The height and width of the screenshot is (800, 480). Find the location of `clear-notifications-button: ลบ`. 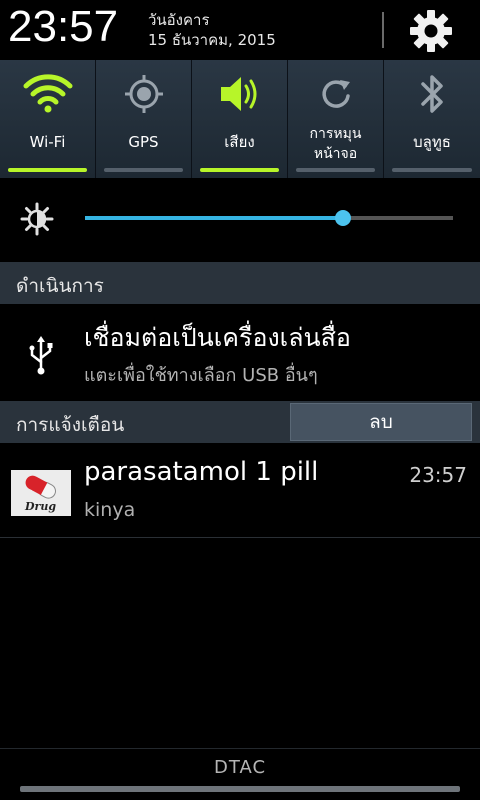

clear-notifications-button: ลบ is located at coordinates (381, 422).